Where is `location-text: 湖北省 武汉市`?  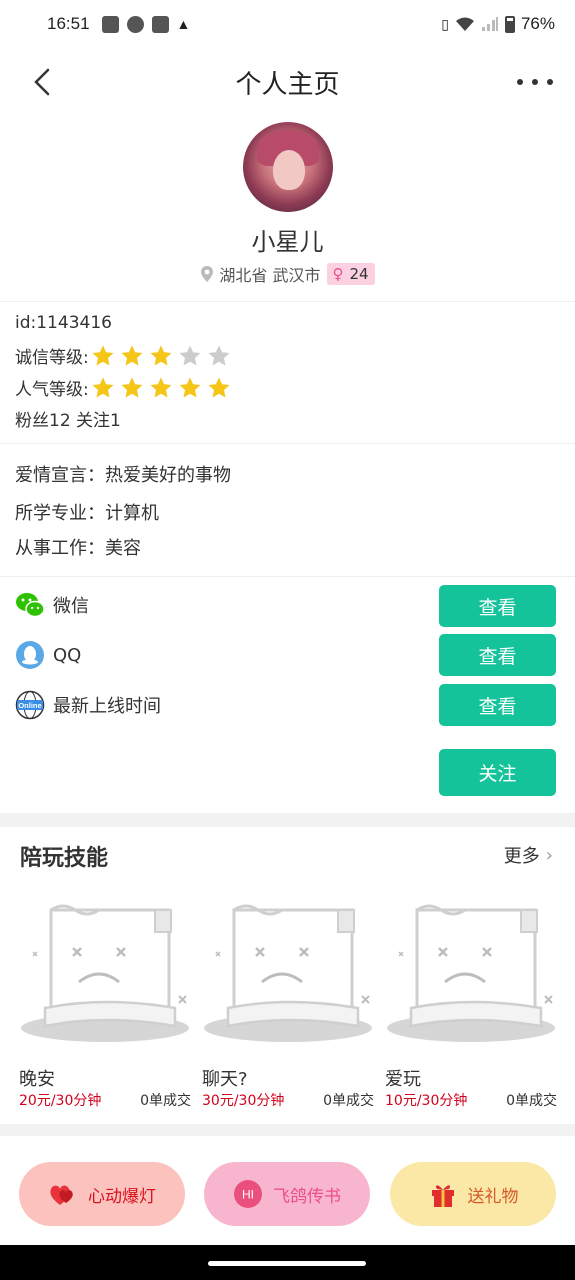
location-text: 湖北省 武汉市 is located at coordinates (270, 275).